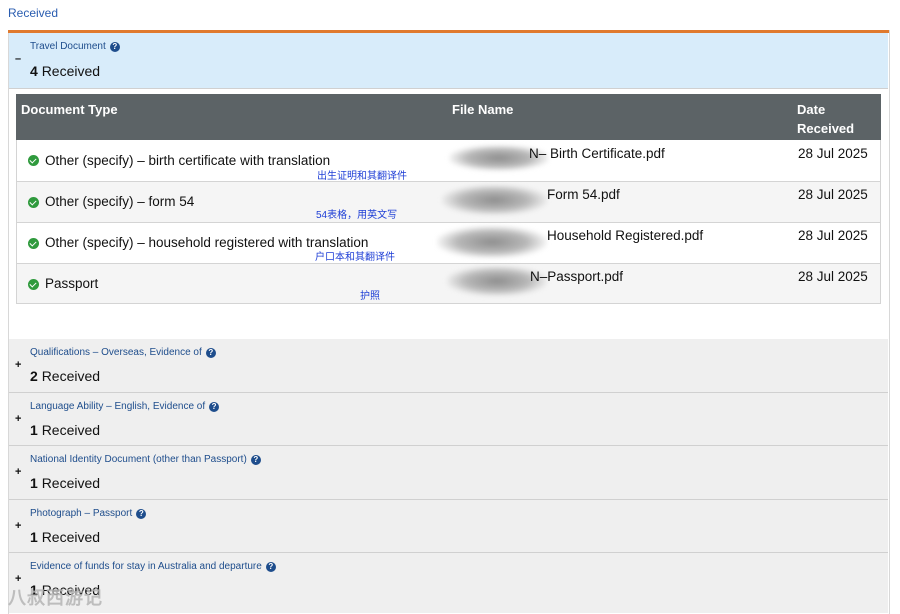  What do you see at coordinates (825, 119) in the screenshot?
I see `col-header-date-received: Date Received` at bounding box center [825, 119].